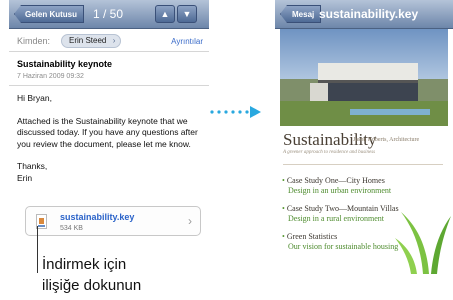 The height and width of the screenshot is (300, 453). What do you see at coordinates (50, 76) in the screenshot?
I see `message-date: 7 Haziran 2009 09:32` at bounding box center [50, 76].